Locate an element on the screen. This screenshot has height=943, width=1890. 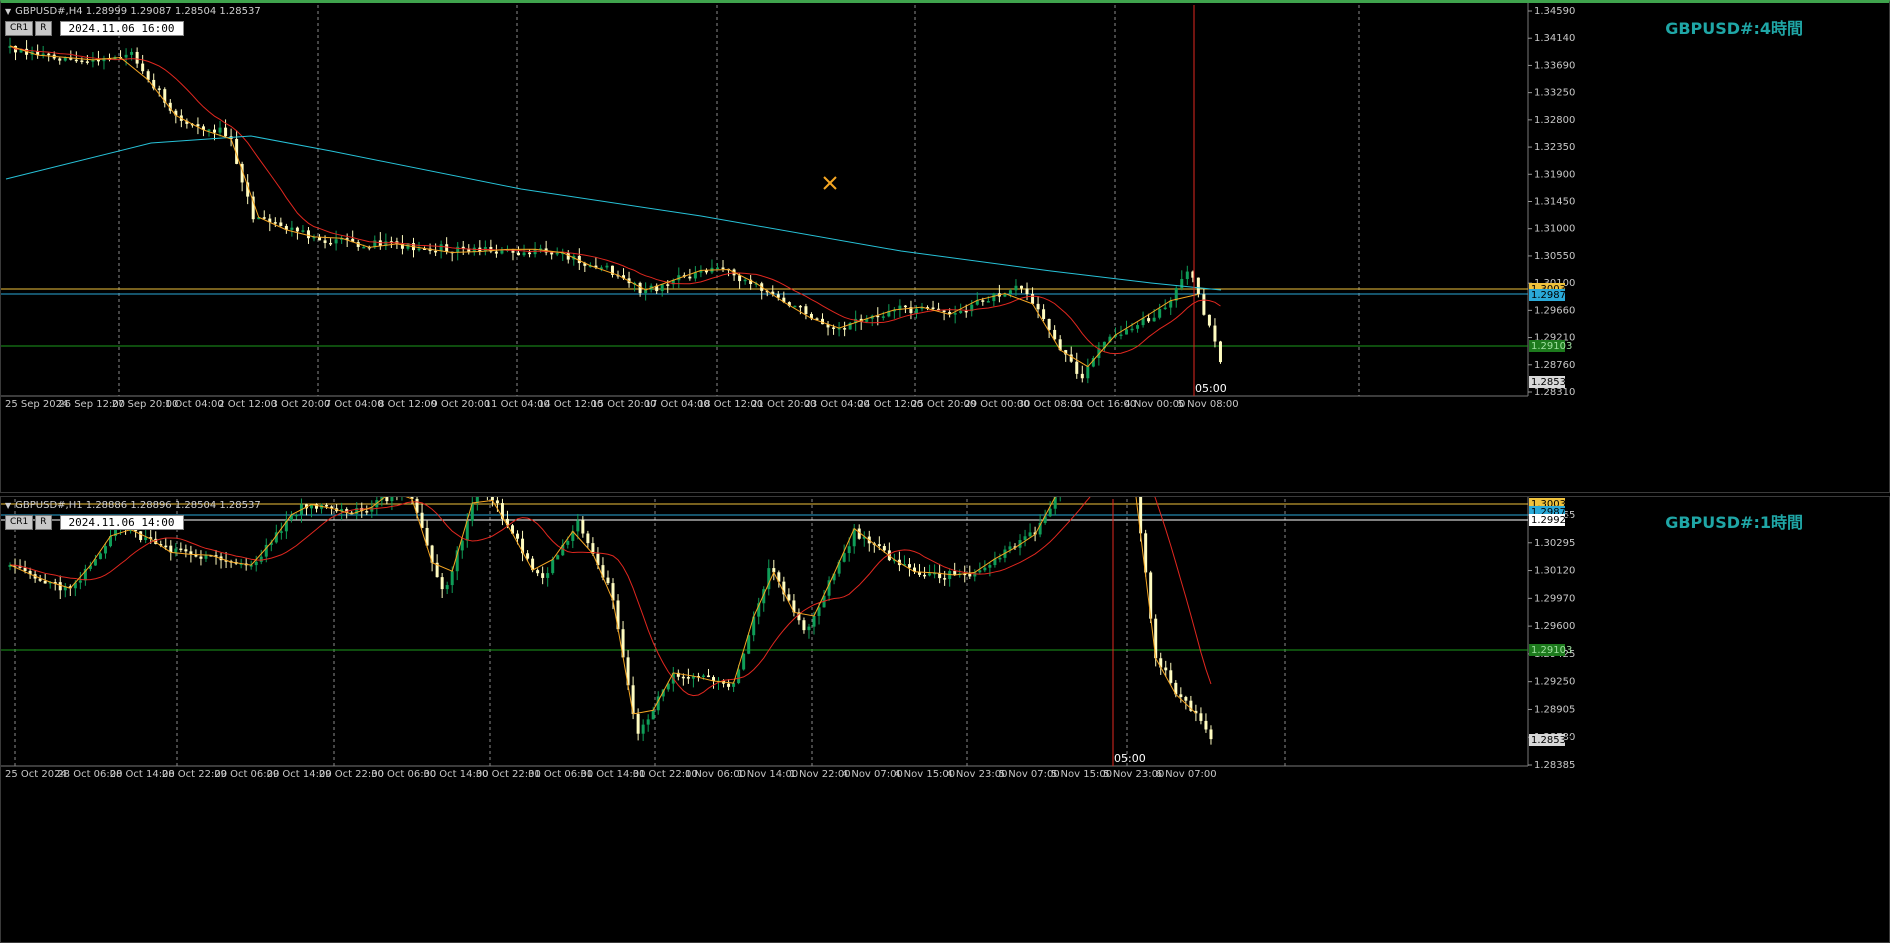
time-tick-label: 2 Oct 12:00 is located at coordinates (247, 404).